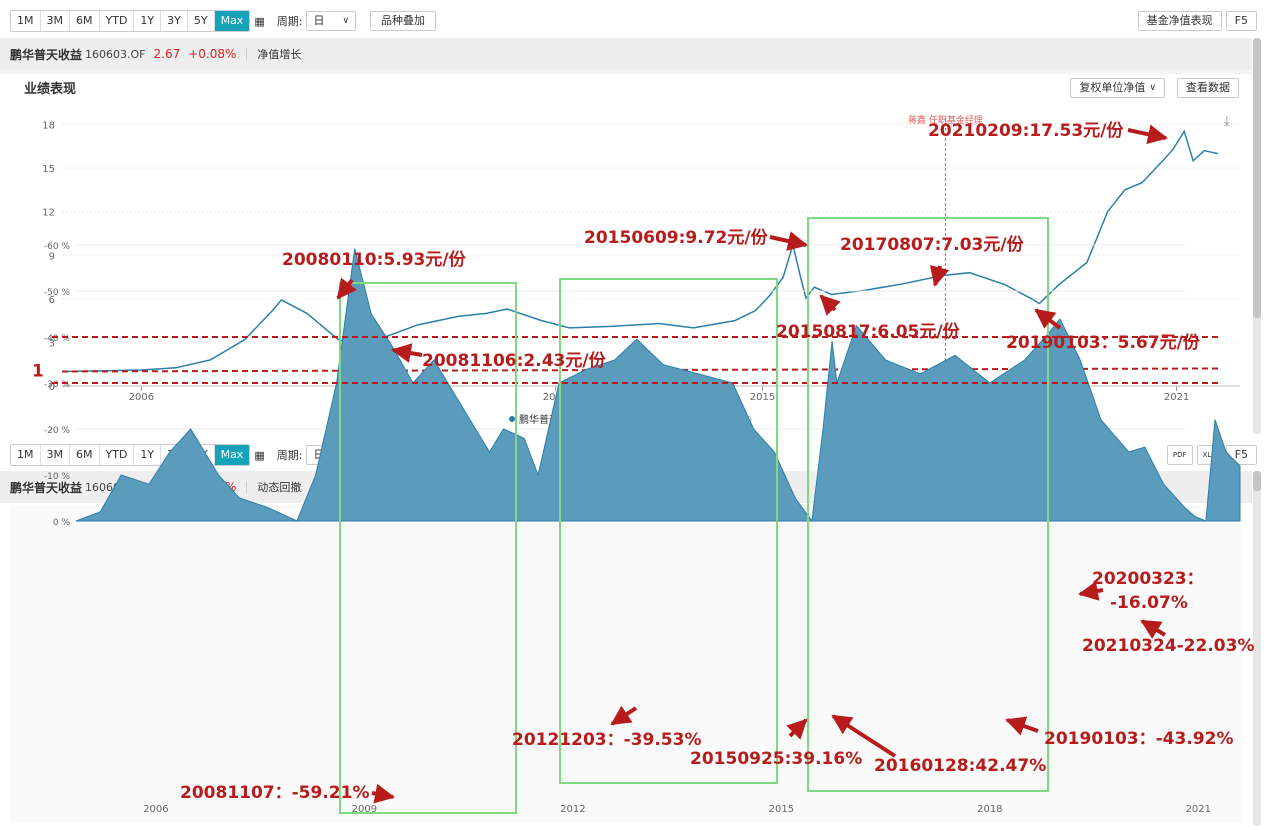  What do you see at coordinates (572, 809) in the screenshot?
I see `x-tick-label: 2012` at bounding box center [572, 809].